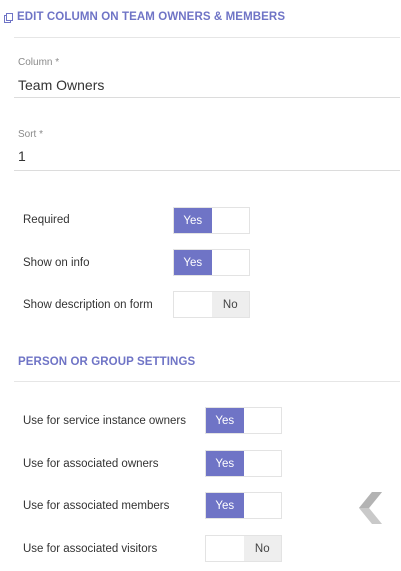  I want to click on person-group-title: PERSON OR GROUP SETTINGS, so click(107, 362).